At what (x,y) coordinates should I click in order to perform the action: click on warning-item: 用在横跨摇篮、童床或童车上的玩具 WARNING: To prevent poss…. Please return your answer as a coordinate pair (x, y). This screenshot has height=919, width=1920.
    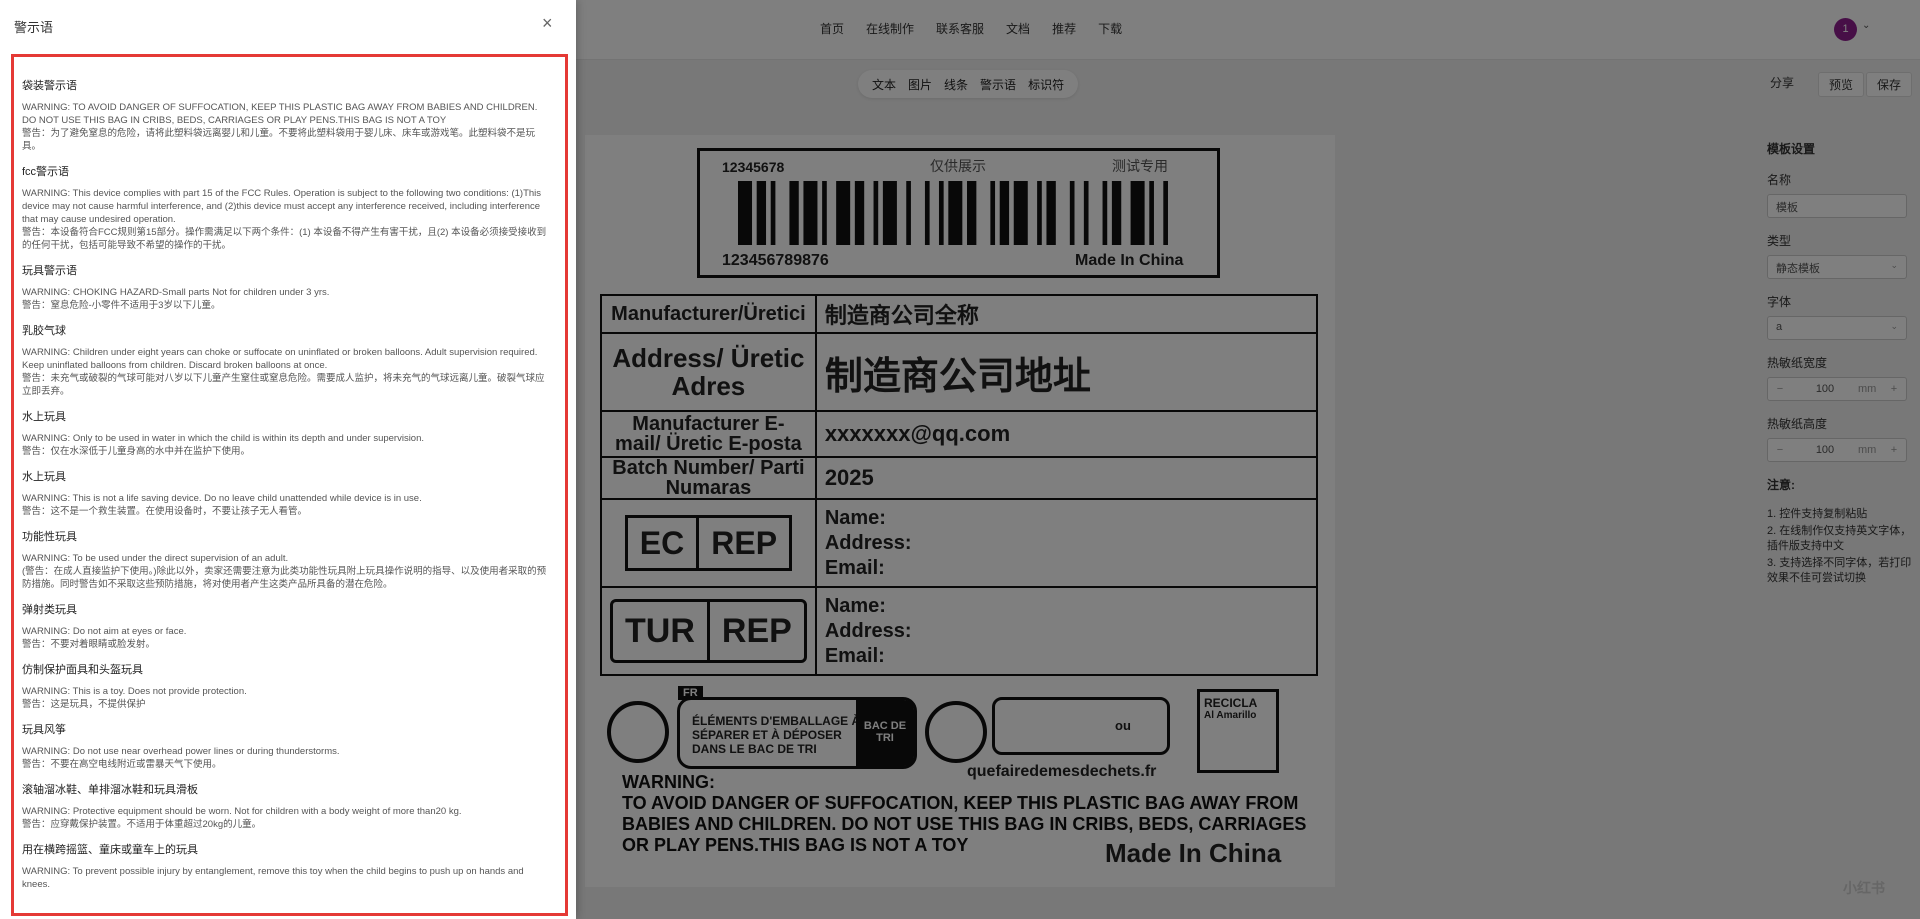
    Looking at the image, I should click on (285, 866).